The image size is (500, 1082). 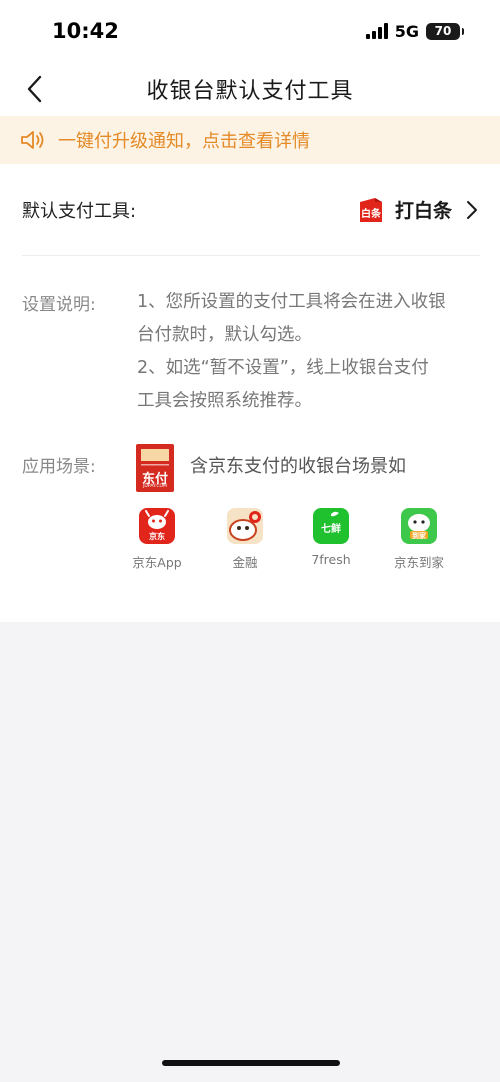 I want to click on status-indicators: 5G 70, so click(x=414, y=31).